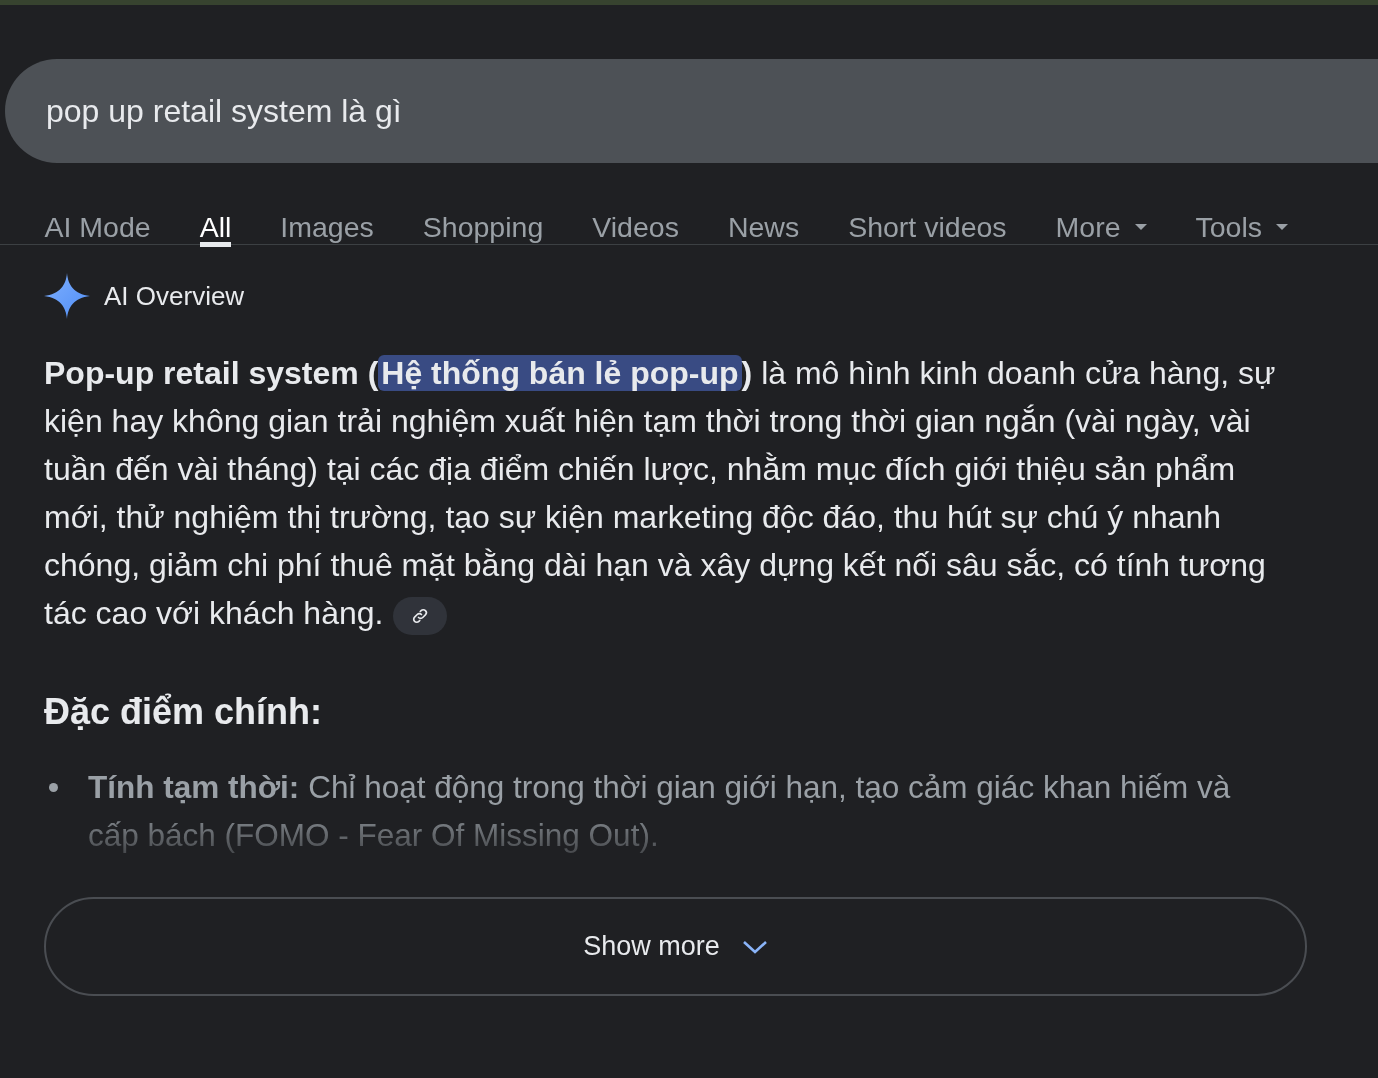  I want to click on link-button, so click(420, 615).